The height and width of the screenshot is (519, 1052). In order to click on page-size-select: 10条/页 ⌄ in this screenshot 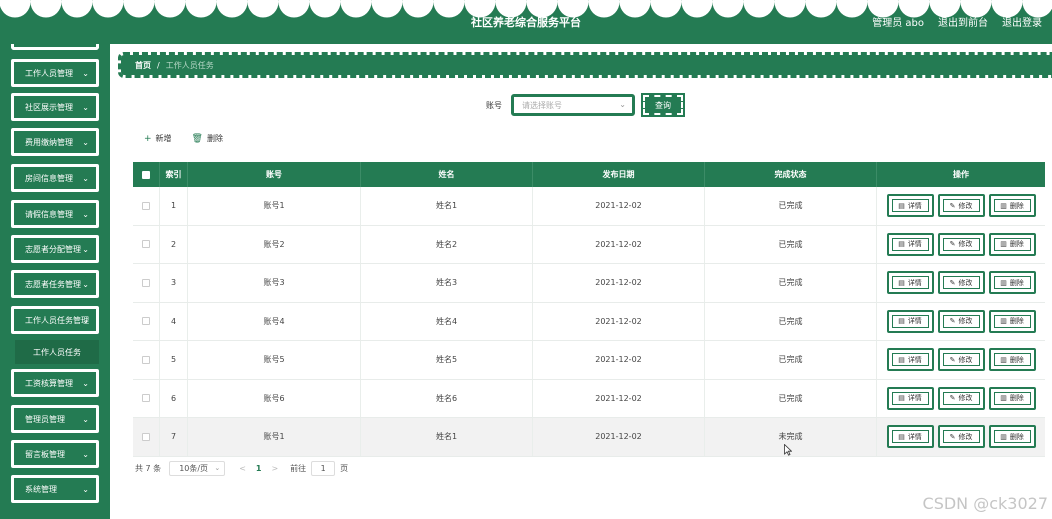, I will do `click(197, 468)`.